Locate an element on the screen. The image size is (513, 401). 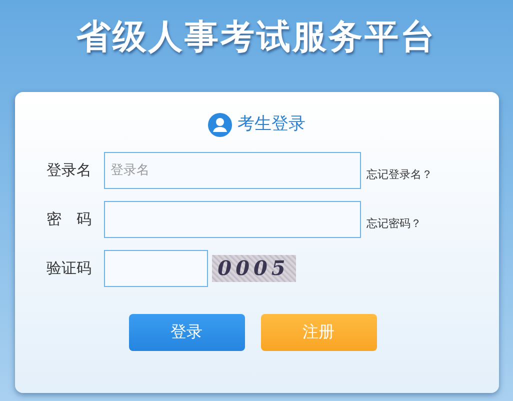
forgot-link: 忘记密码？ is located at coordinates (394, 224).